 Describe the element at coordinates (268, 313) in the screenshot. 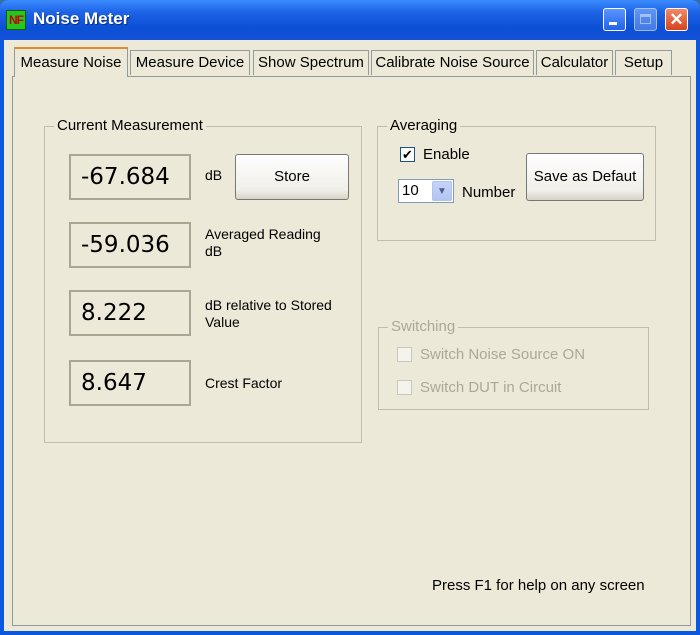

I see `relative-reading-label: dB relative to Stored Value` at that location.